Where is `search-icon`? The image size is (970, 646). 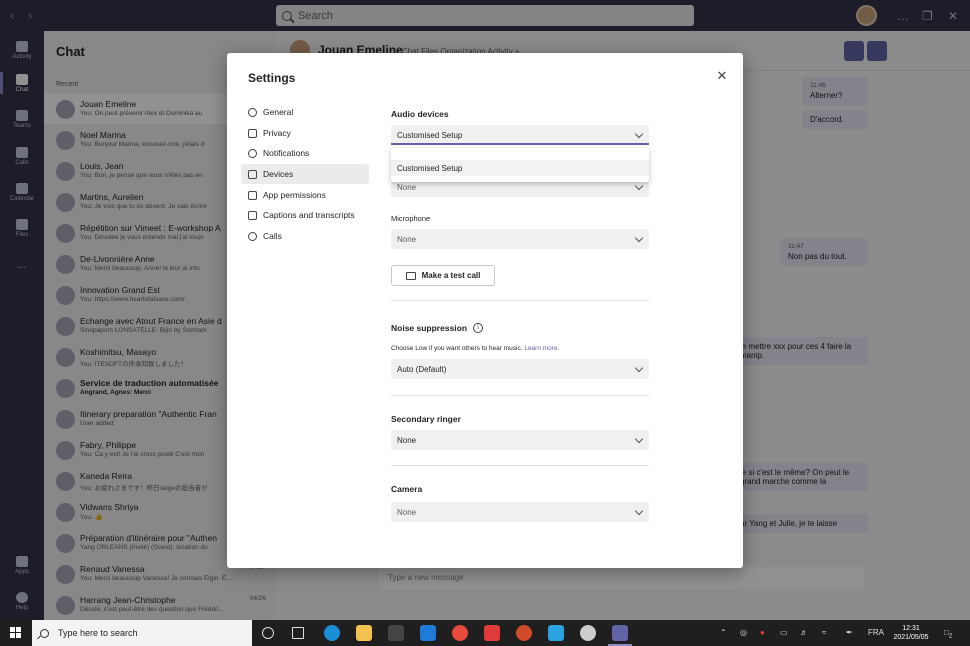
search-icon is located at coordinates (44, 633).